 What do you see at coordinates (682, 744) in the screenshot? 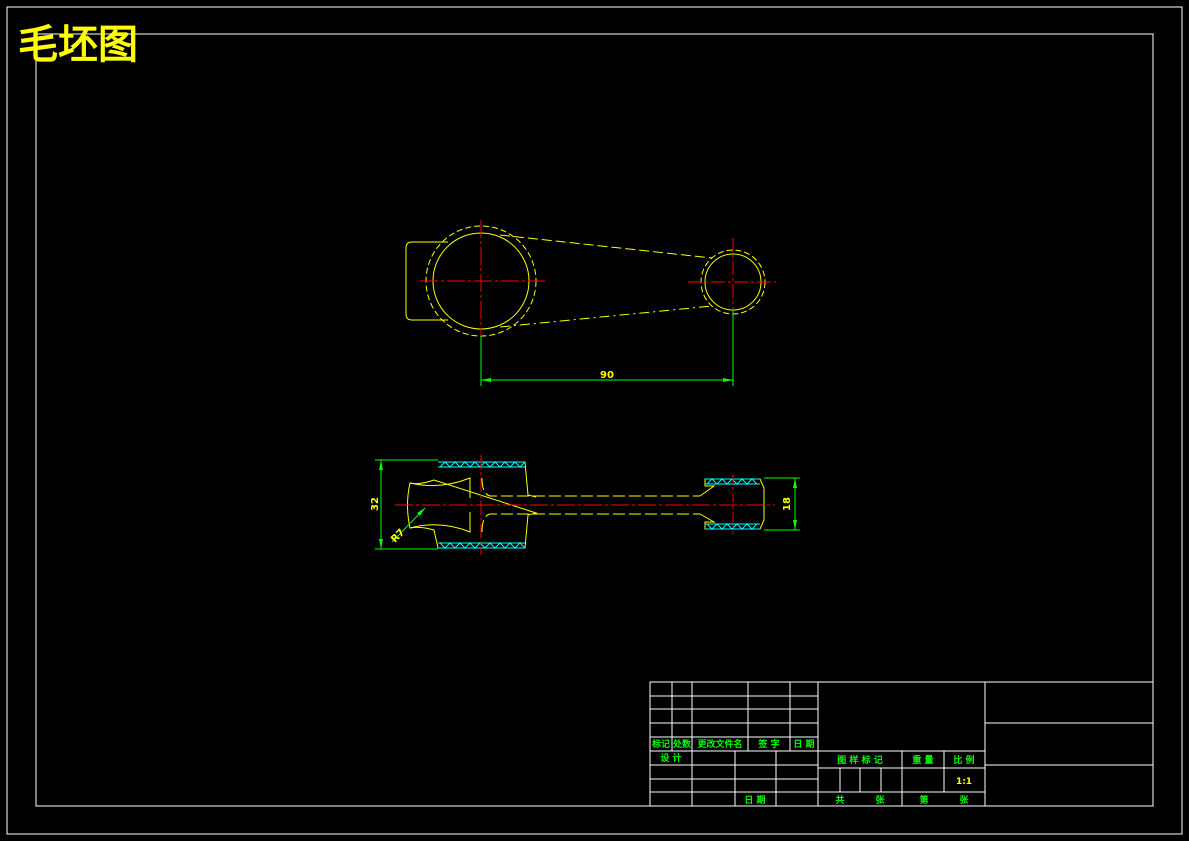
I see `tb-header-count: 处数` at bounding box center [682, 744].